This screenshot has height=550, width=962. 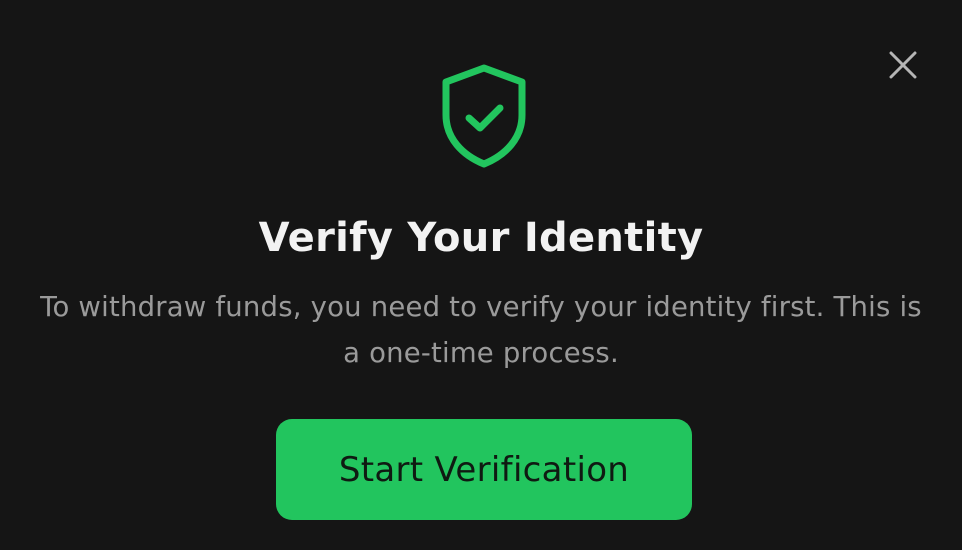 I want to click on close-button, so click(x=903, y=65).